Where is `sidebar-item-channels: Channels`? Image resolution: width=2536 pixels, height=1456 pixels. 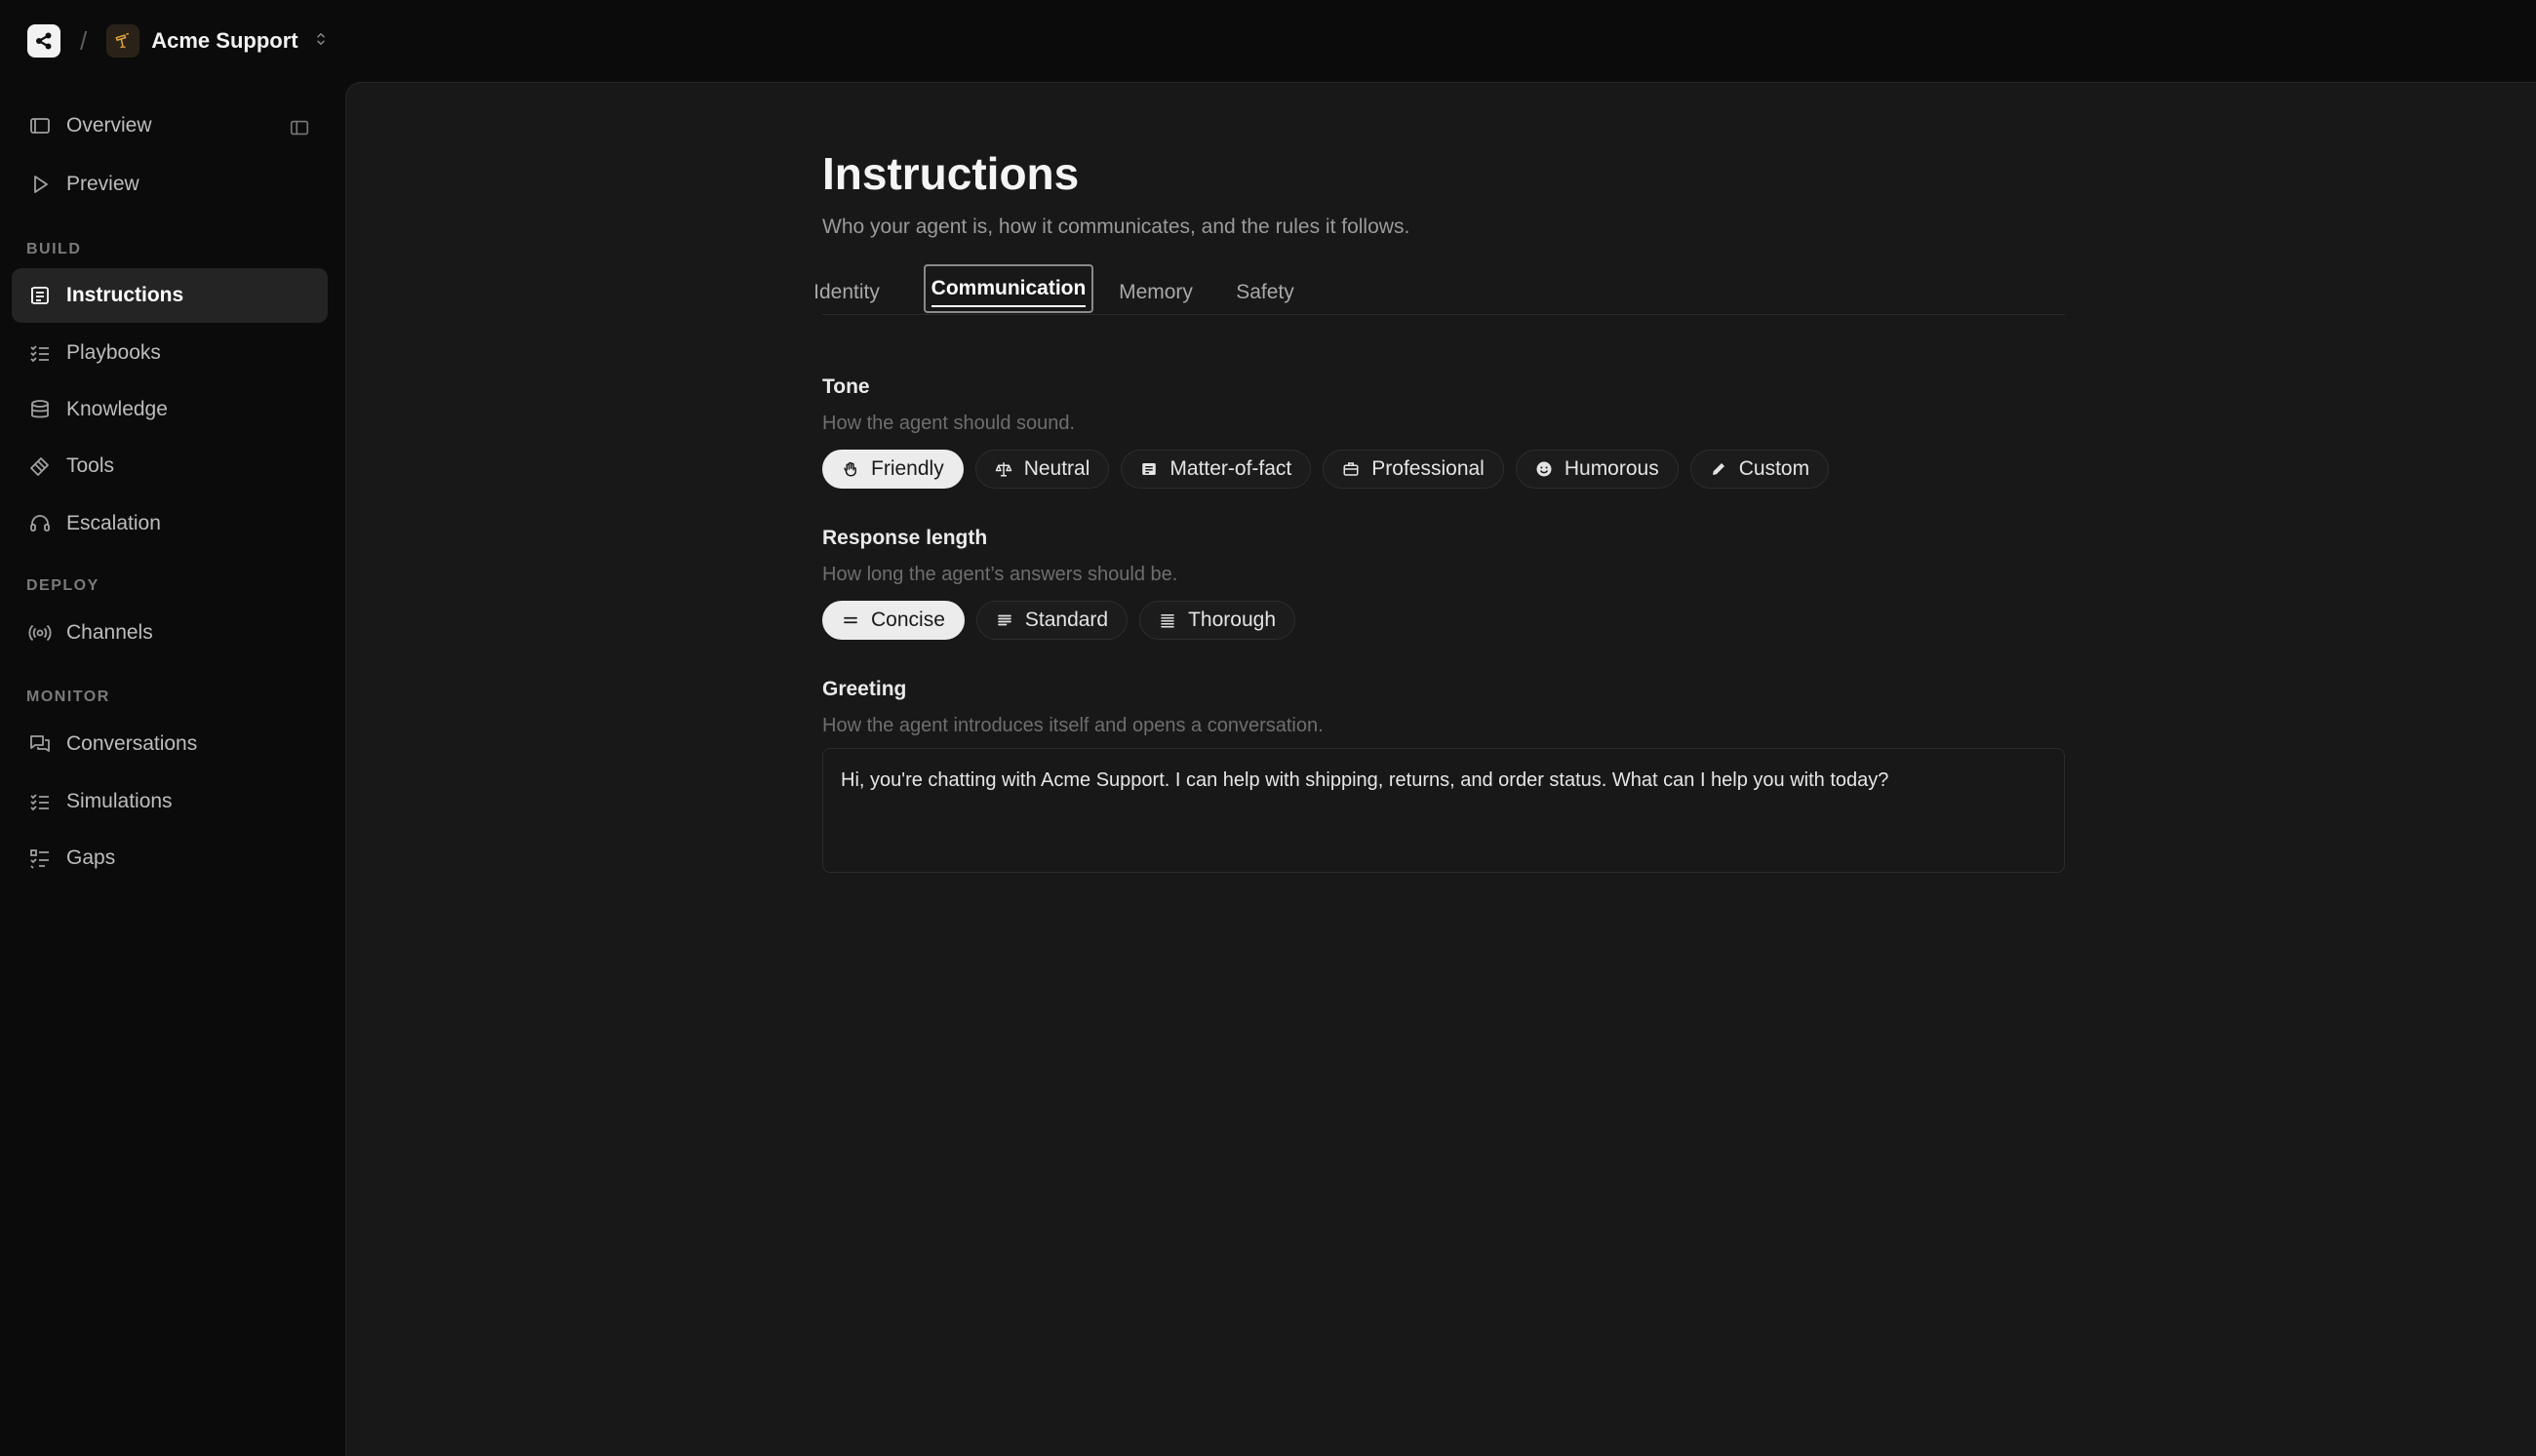 sidebar-item-channels: Channels is located at coordinates (170, 633).